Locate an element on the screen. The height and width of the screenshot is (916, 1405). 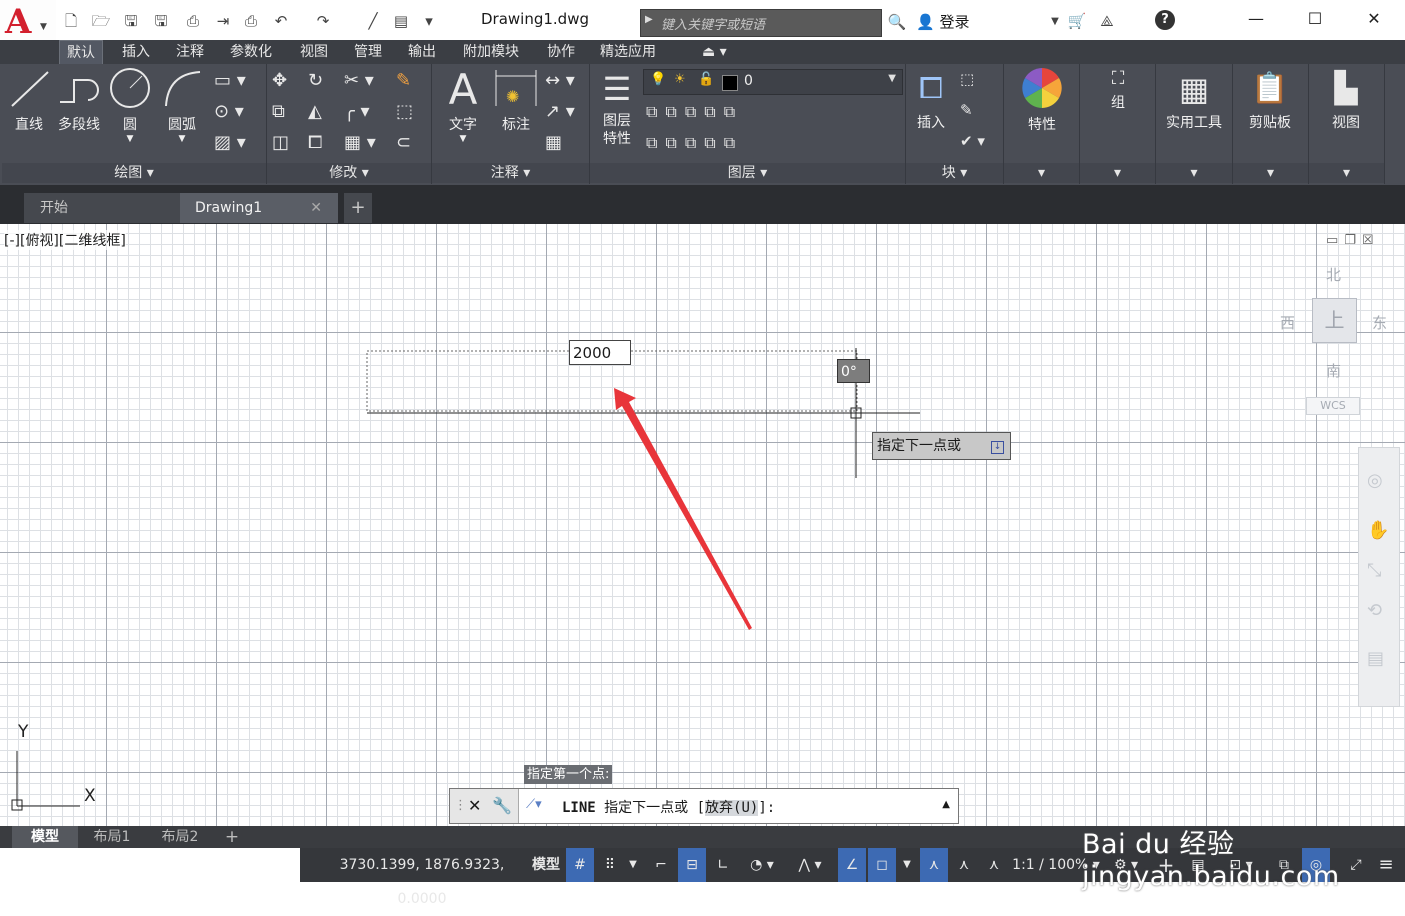
dimension-button: ✺ 标注 is located at coordinates (516, 115).